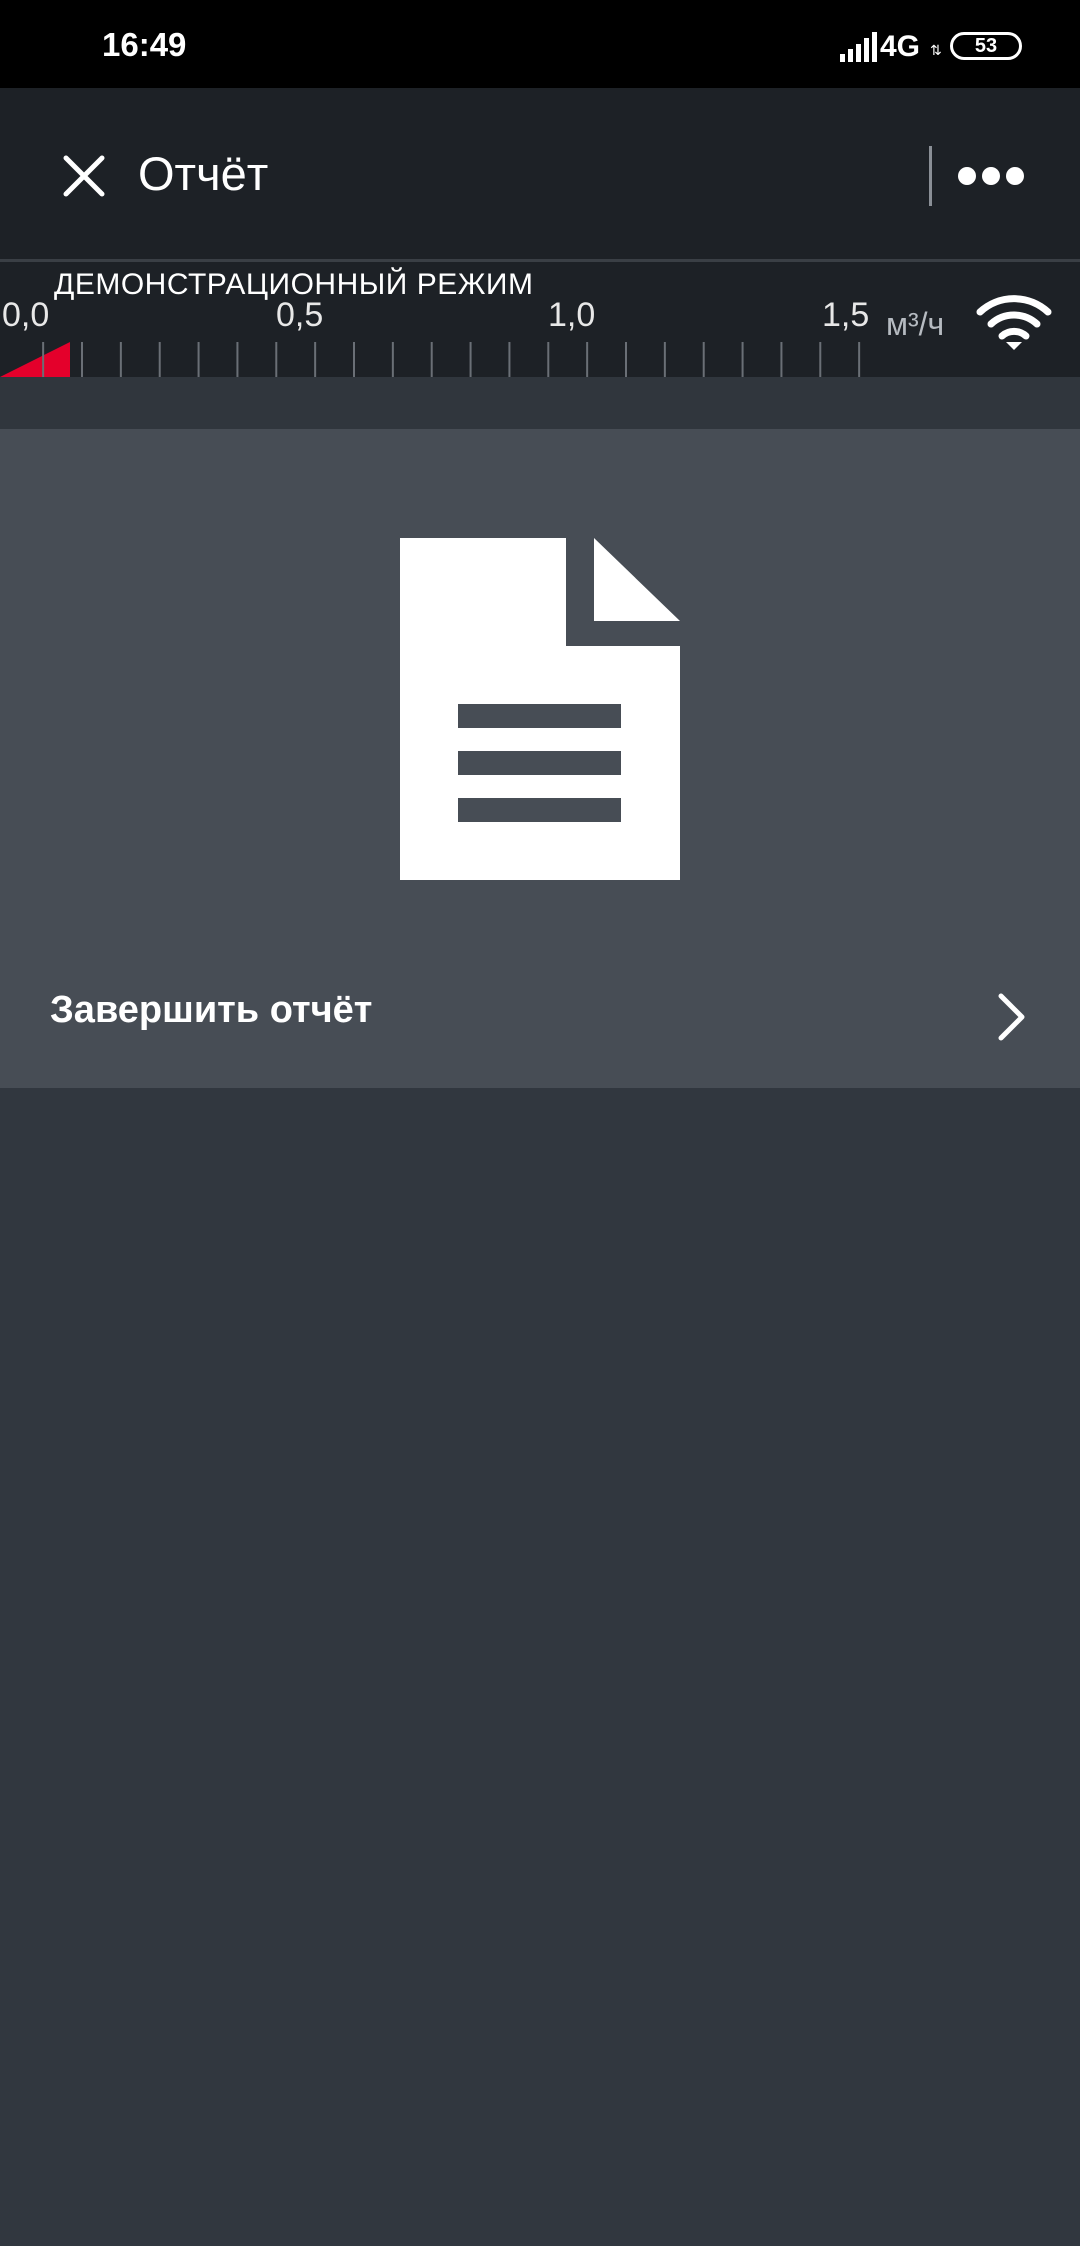 This screenshot has height=2246, width=1080. Describe the element at coordinates (540, 44) in the screenshot. I see `status-bar: 16:49 4G ⇅ 53` at that location.